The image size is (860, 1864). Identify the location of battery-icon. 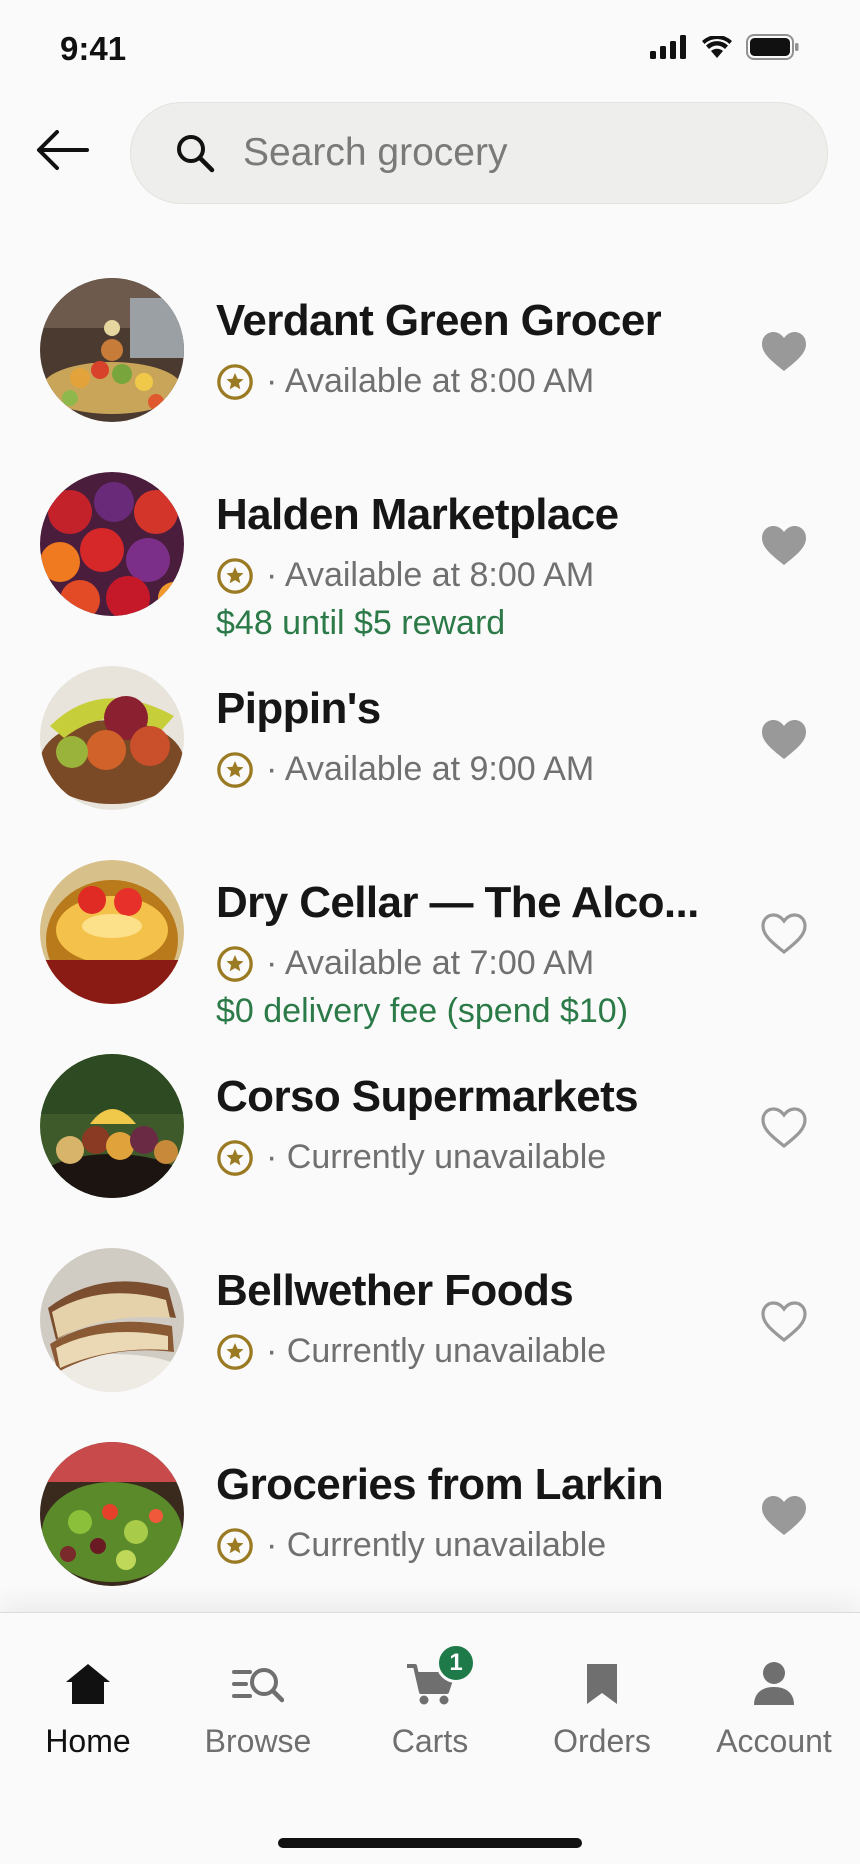
(772, 47).